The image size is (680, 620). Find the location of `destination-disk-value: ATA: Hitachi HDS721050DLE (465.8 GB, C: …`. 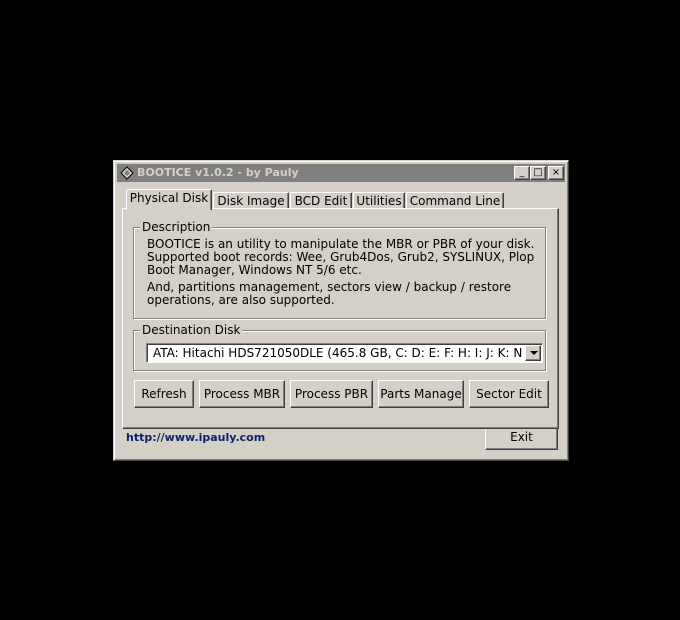

destination-disk-value: ATA: Hitachi HDS721050DLE (465.8 GB, C: … is located at coordinates (338, 353).